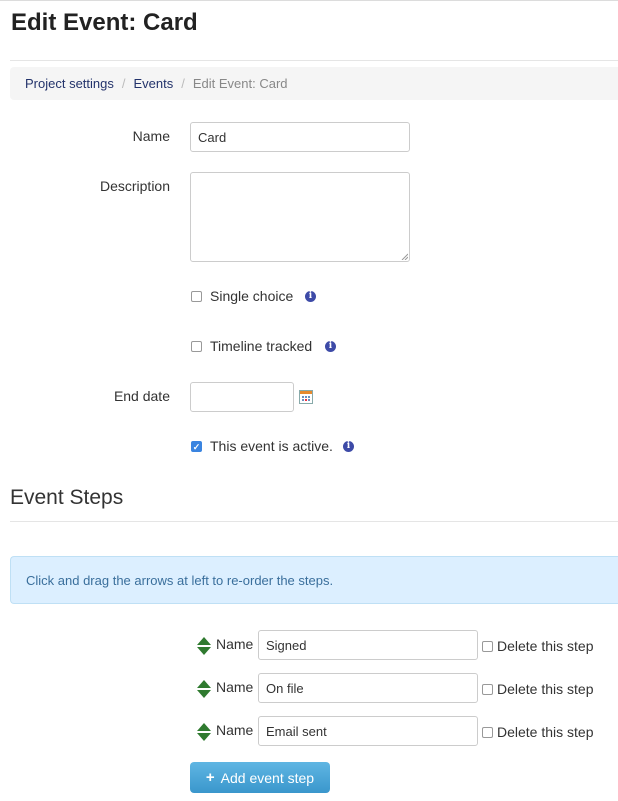 This screenshot has width=618, height=801. Describe the element at coordinates (196, 446) in the screenshot. I see `event-active-checkbox: ✓` at that location.